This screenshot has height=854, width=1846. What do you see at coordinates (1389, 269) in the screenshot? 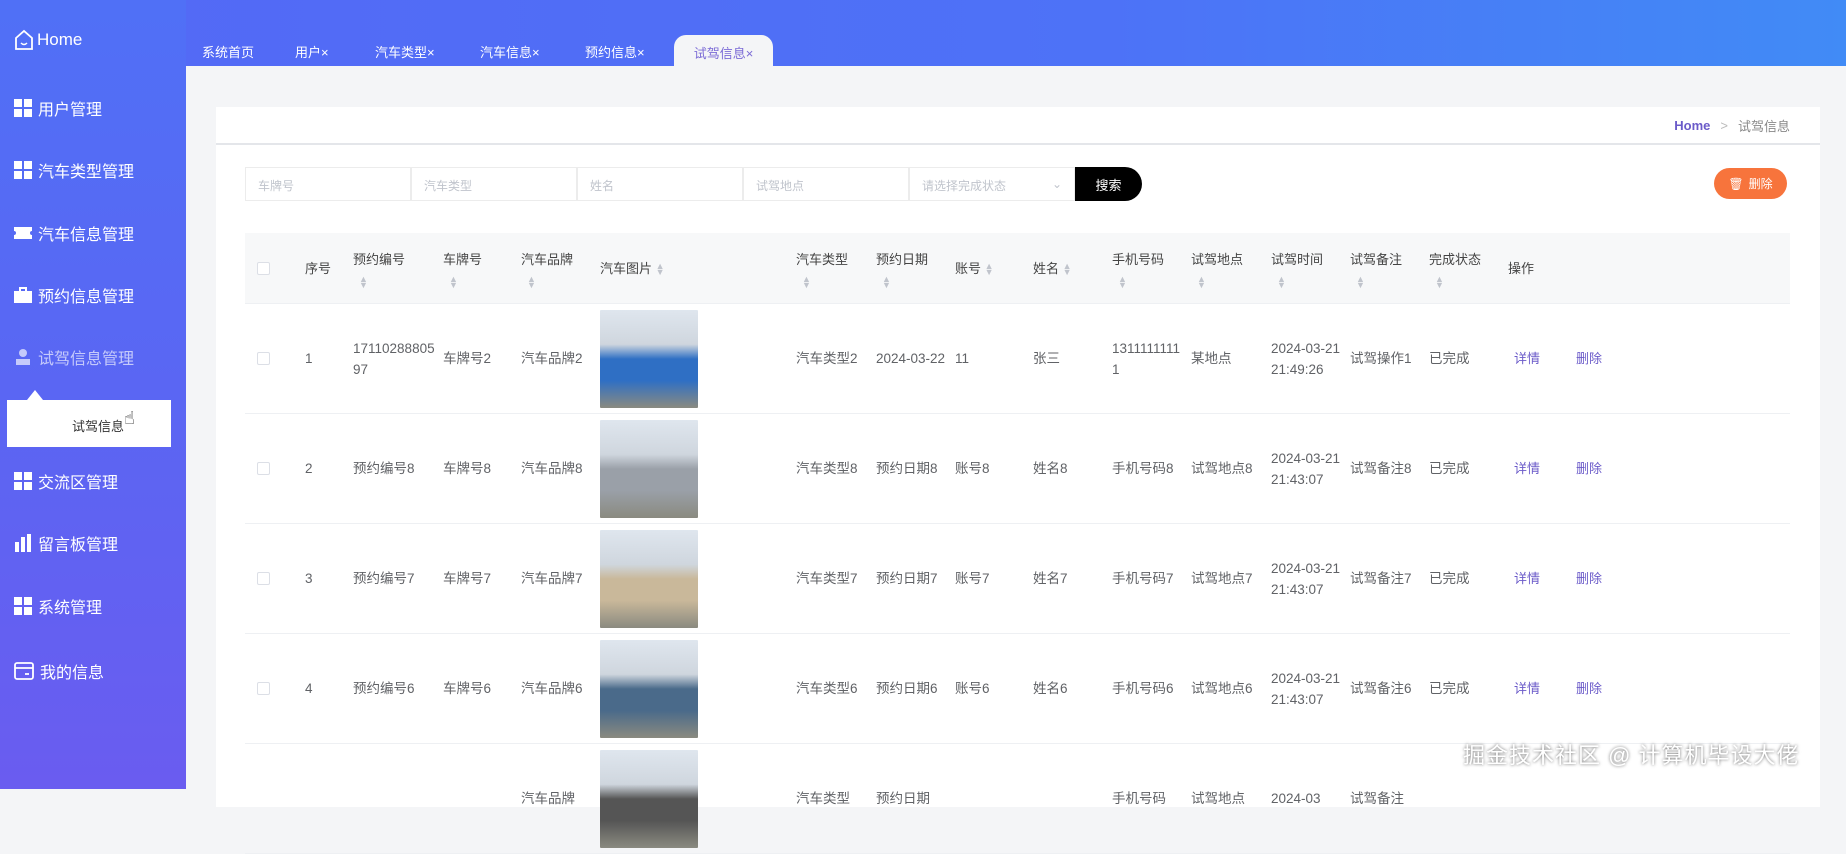
I see `column-header: 试驾备注 ▲ ▼` at bounding box center [1389, 269].